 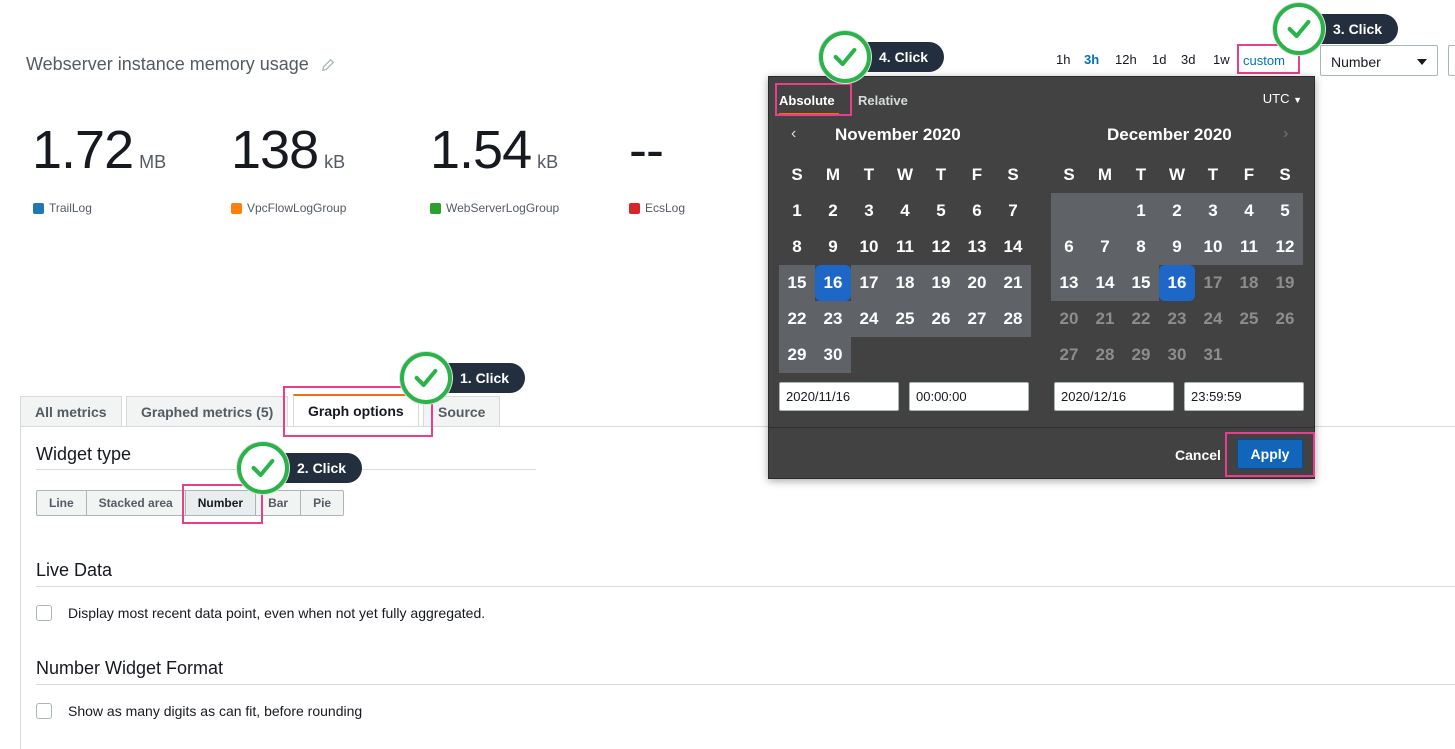 I want to click on day-cell-selected-start: 16, so click(x=833, y=283).